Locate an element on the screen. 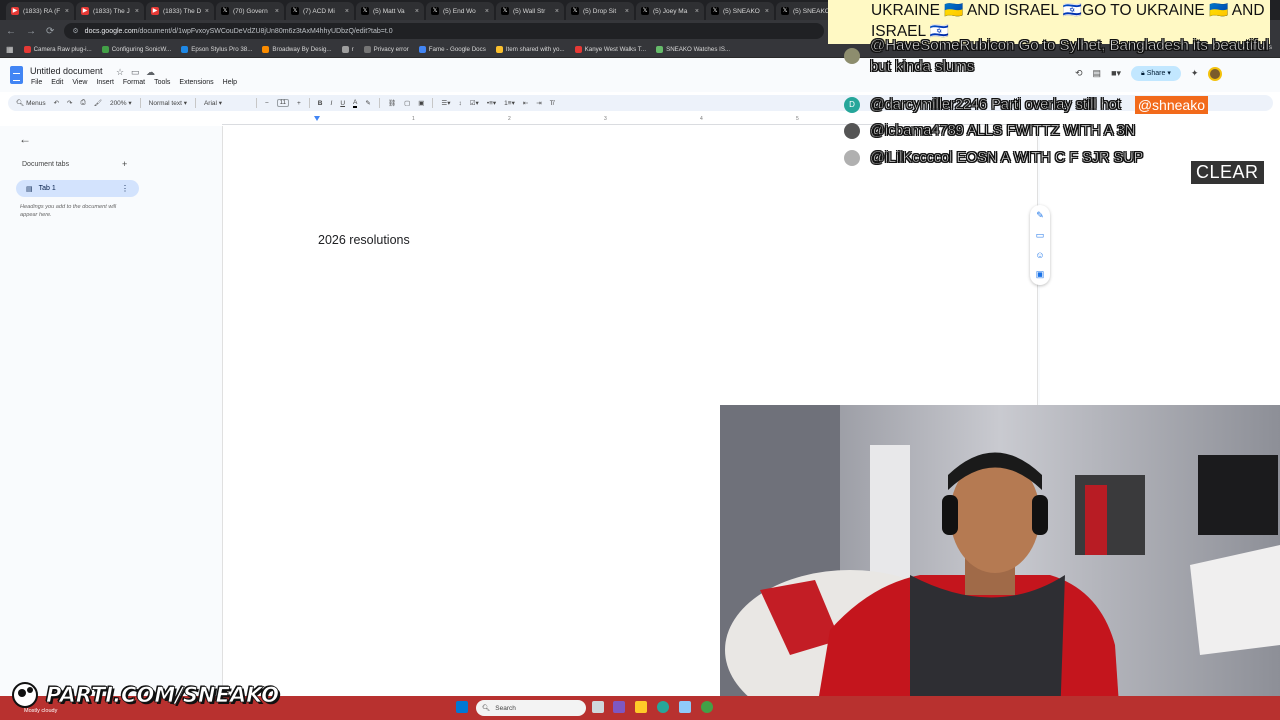  bookmark-item: Fame - Google Docs is located at coordinates (452, 49).